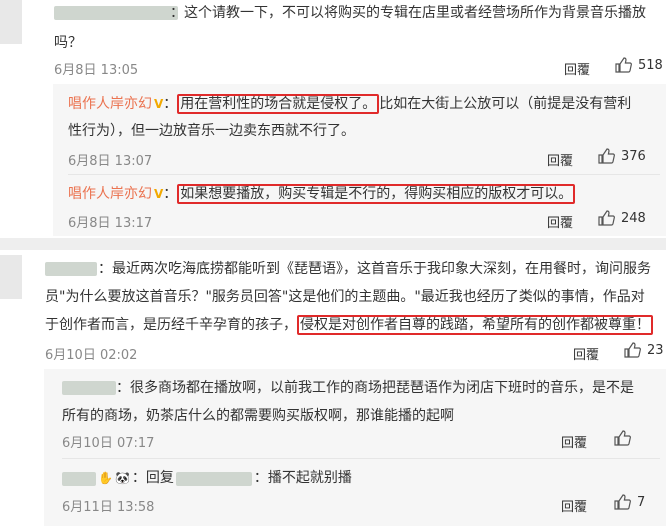 This screenshot has height=526, width=666. Describe the element at coordinates (376, 194) in the screenshot. I see `highlighted-text: 如果想要播放，购买专辑是不行的，得购买相应的版权才可以。` at that location.